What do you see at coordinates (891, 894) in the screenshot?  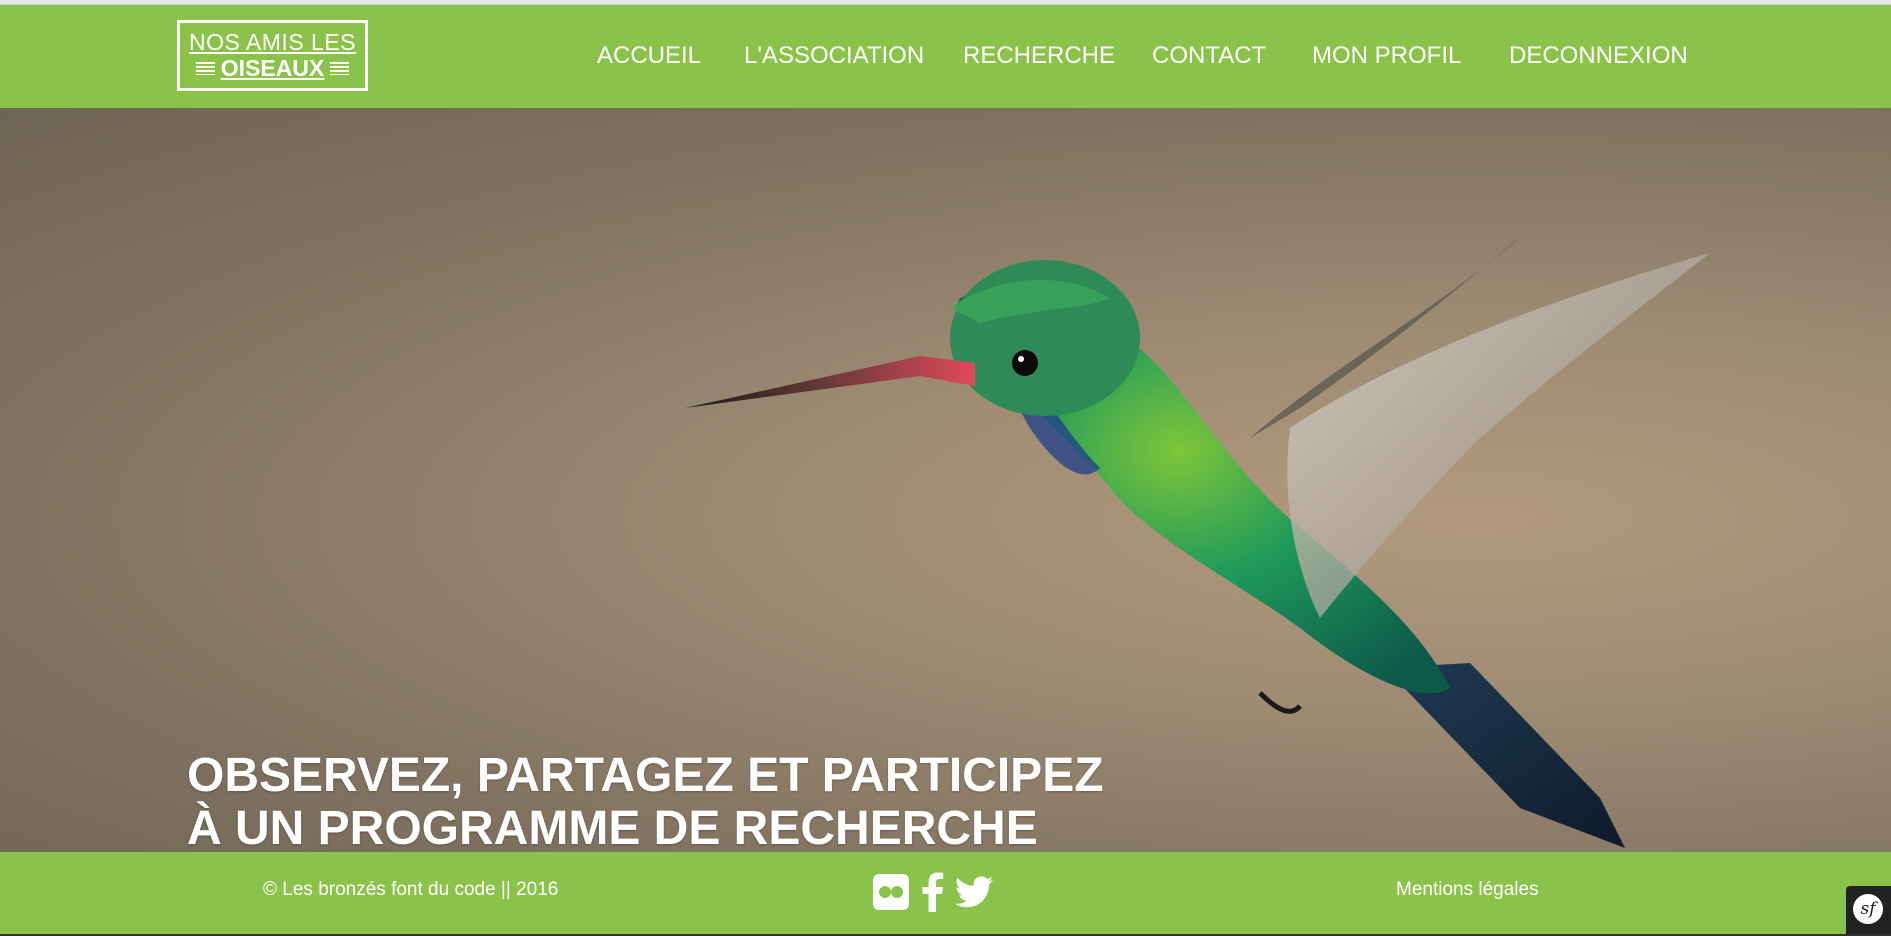 I see `flickr-icon` at bounding box center [891, 894].